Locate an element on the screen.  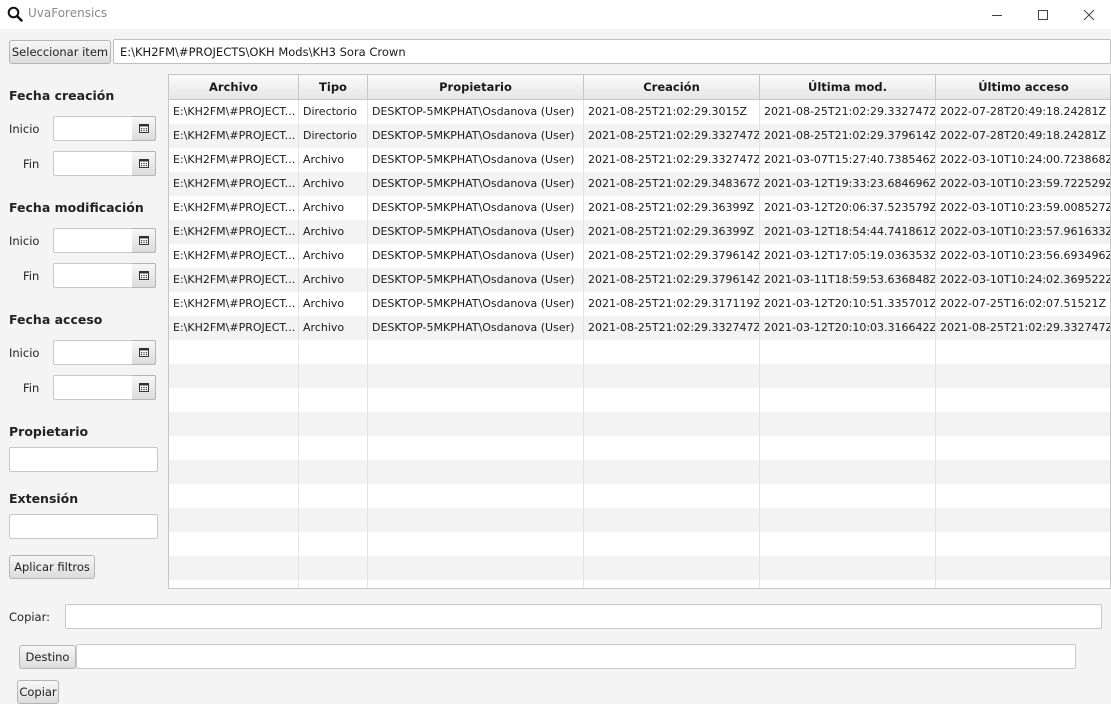
modification-end-input is located at coordinates (93, 275).